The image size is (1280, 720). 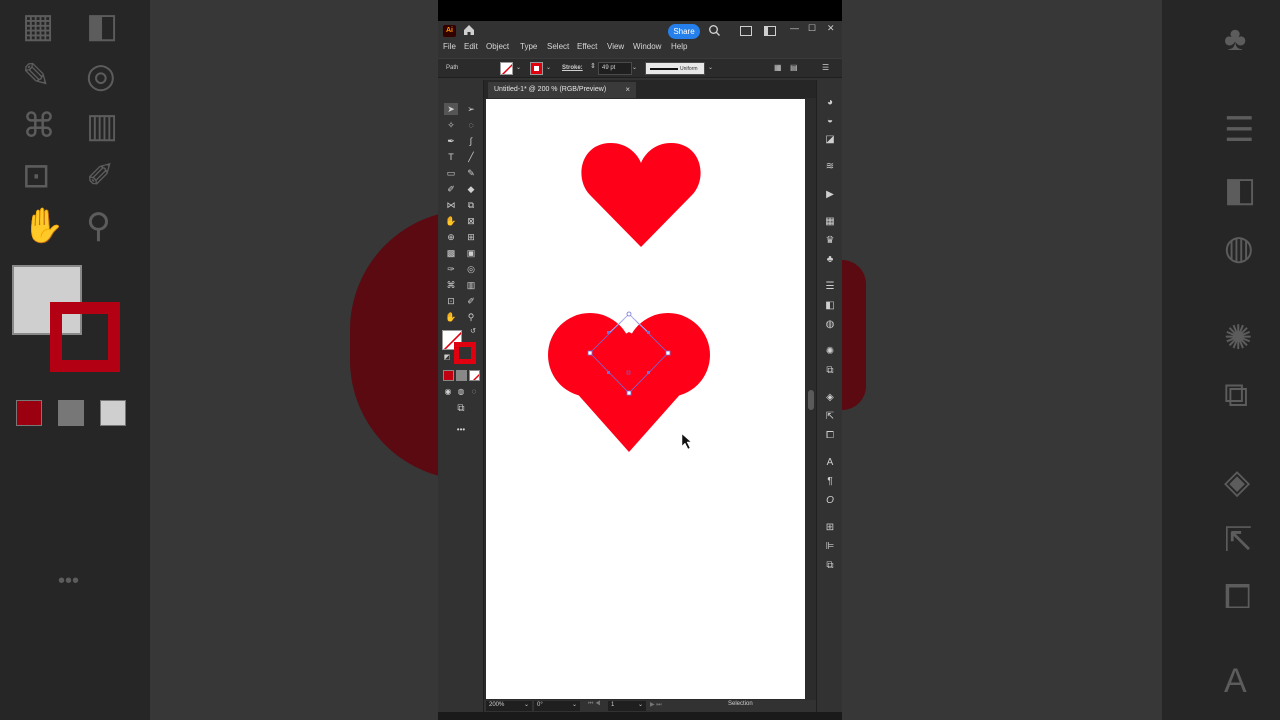 I want to click on stroke-swatch-large, so click(x=465, y=353).